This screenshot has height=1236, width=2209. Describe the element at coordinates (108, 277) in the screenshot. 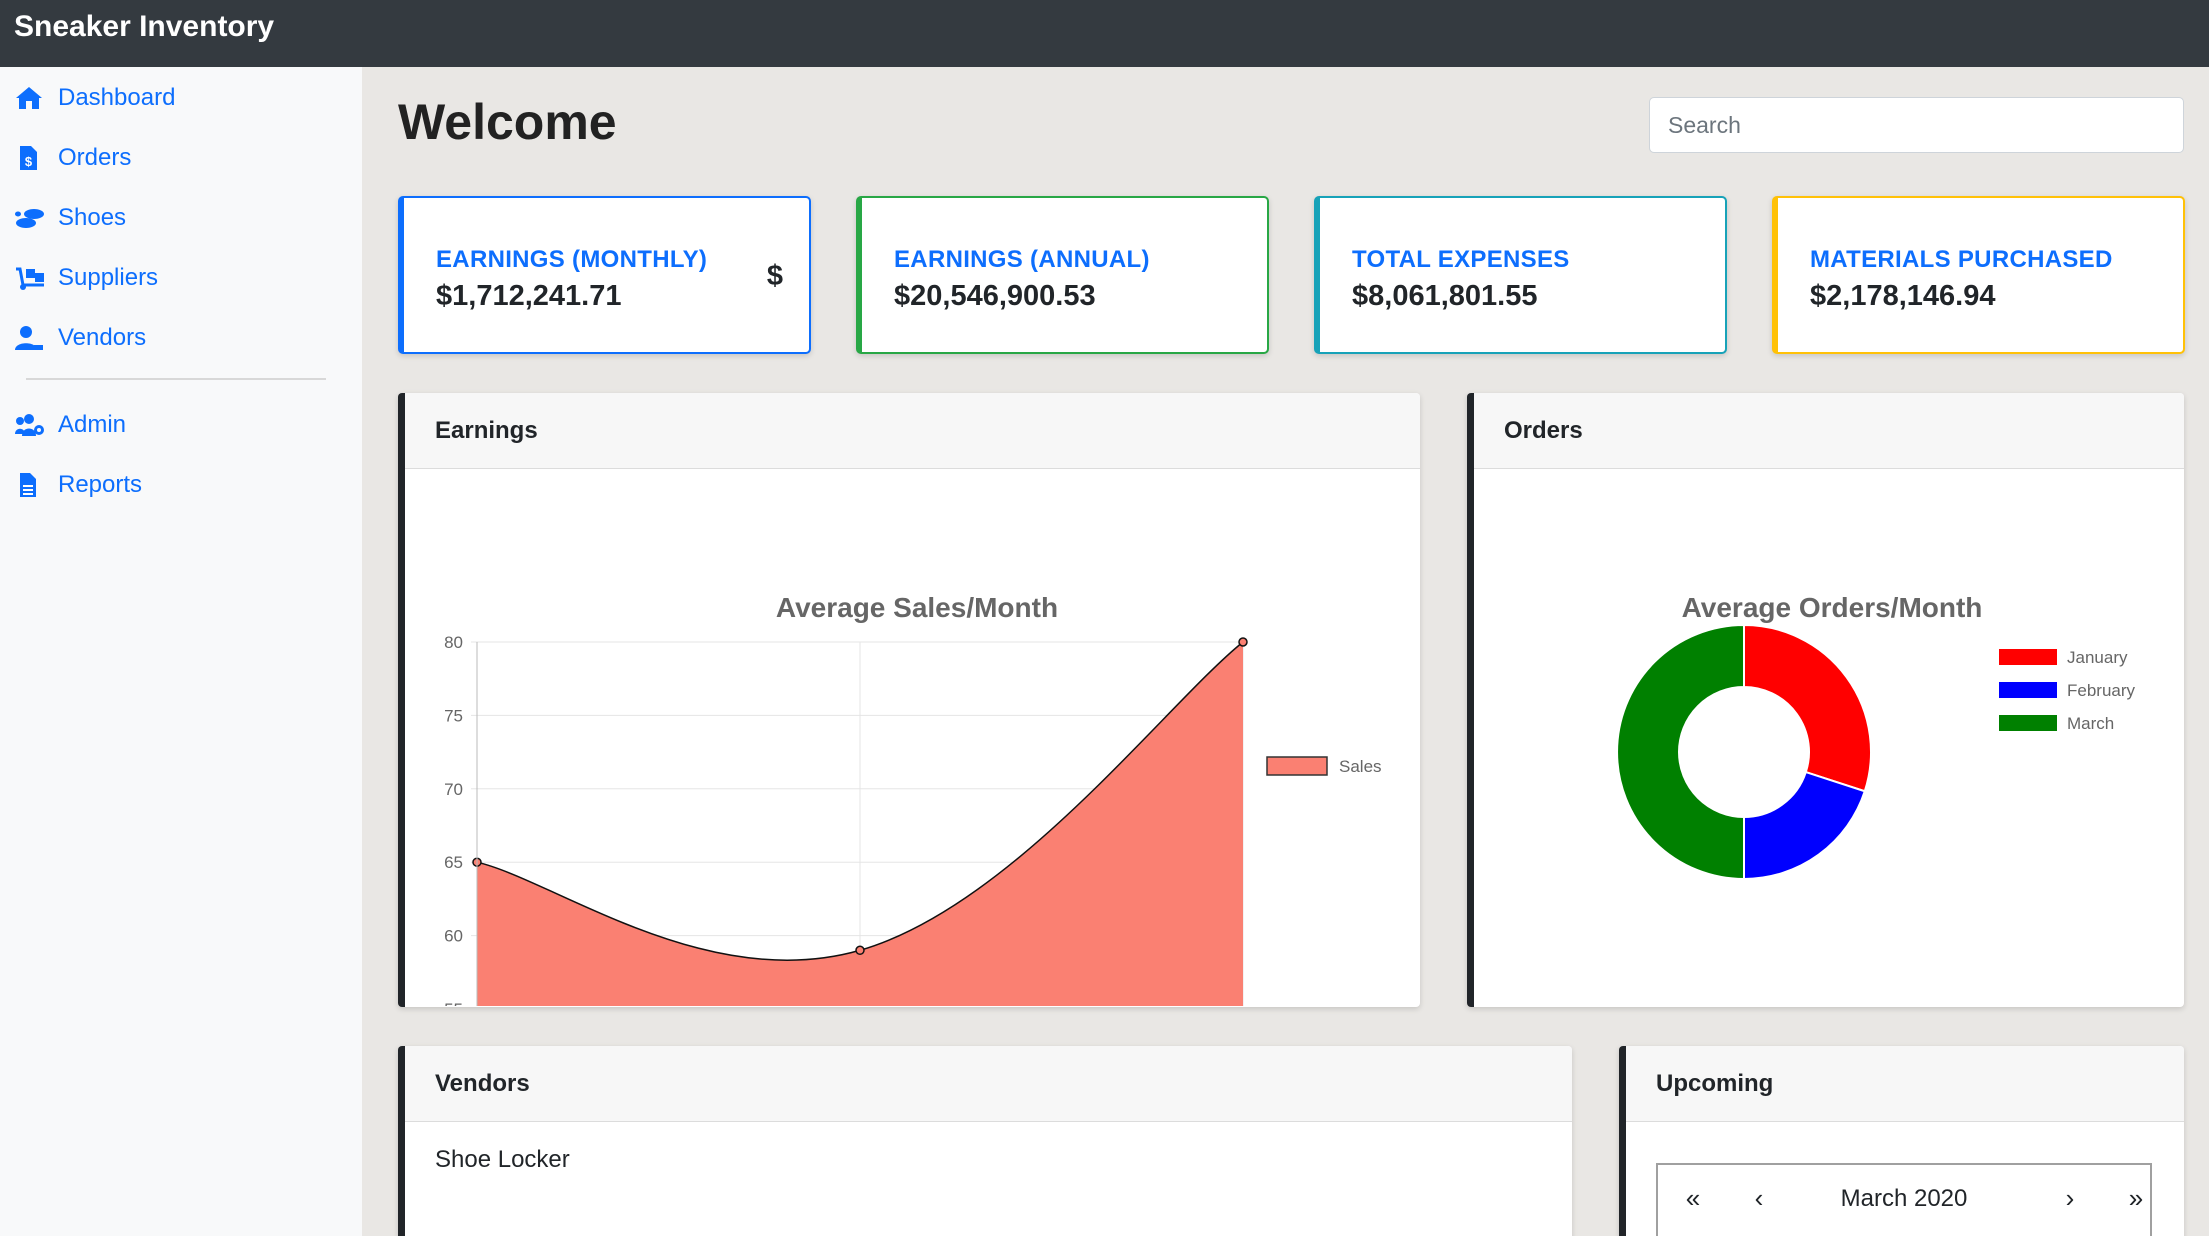

I see `sidebar-item-label: Suppliers` at that location.